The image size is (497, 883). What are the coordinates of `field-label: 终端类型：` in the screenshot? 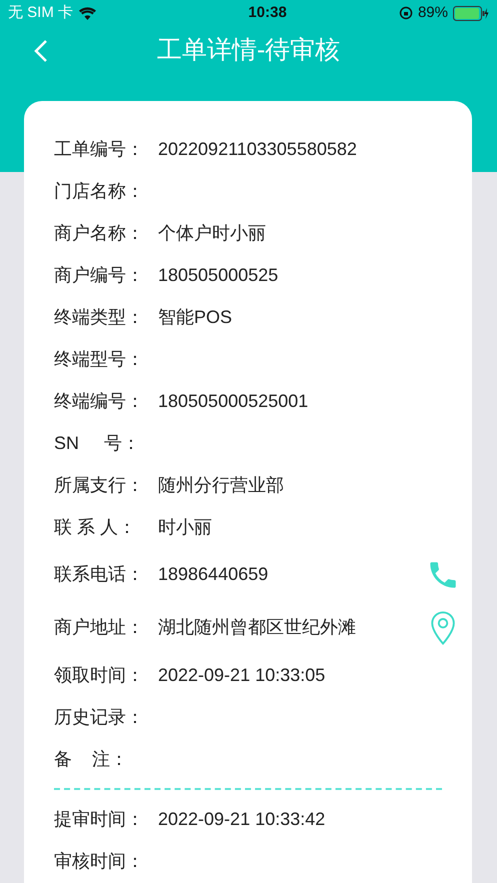 It's located at (99, 317).